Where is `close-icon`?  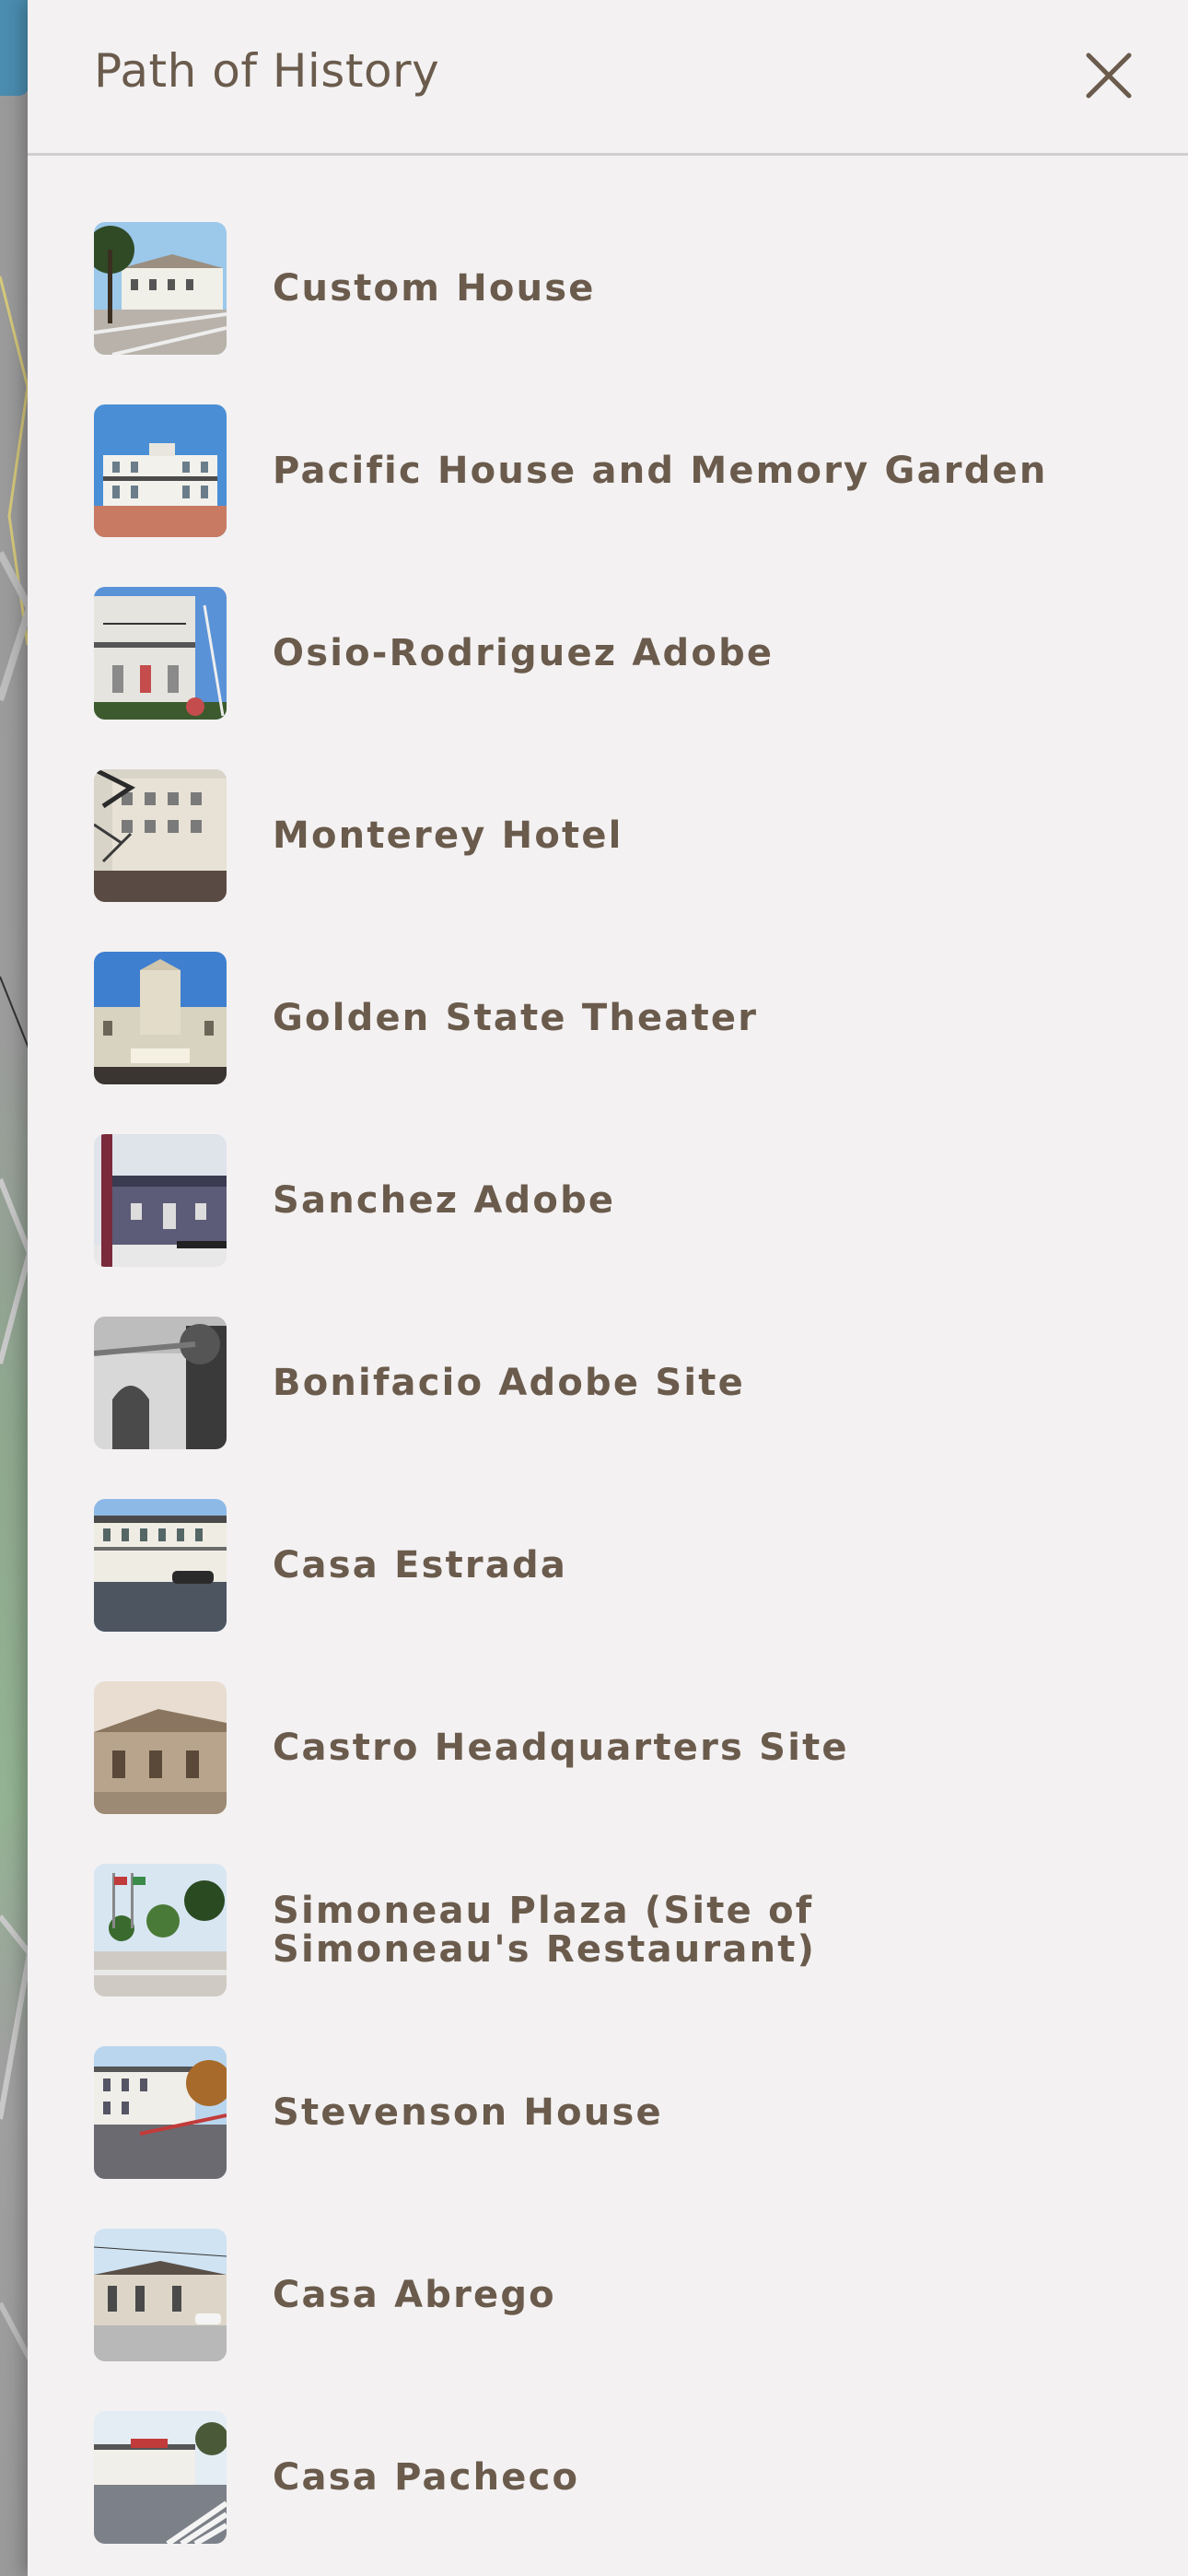 close-icon is located at coordinates (1109, 76).